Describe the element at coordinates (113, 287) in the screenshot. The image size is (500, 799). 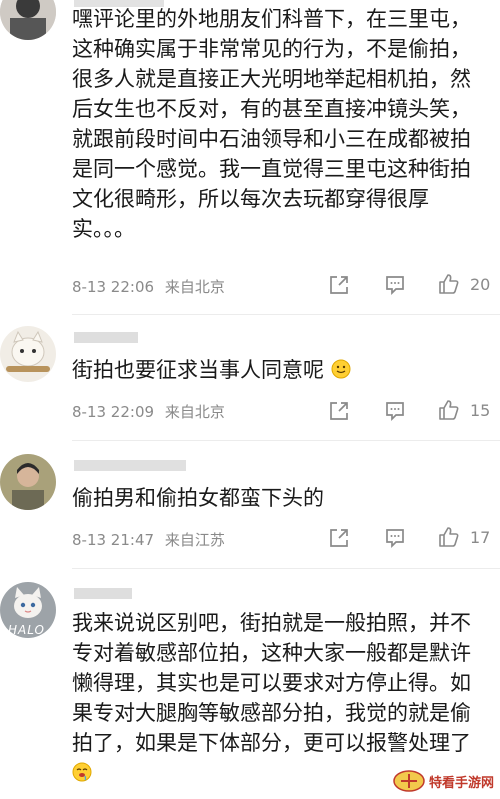
I see `comment-time: 8-13 22:06` at that location.